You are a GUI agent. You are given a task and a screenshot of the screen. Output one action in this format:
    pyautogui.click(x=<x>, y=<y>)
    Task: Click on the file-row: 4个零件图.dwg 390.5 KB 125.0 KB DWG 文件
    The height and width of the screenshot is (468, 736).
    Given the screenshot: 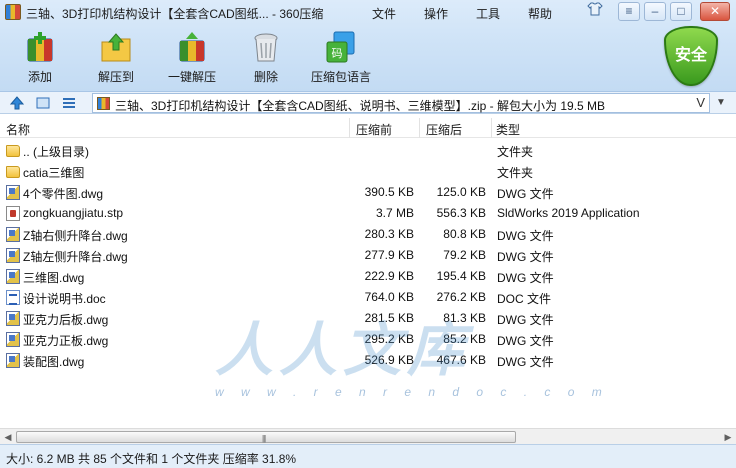 What is the action you would take?
    pyautogui.click(x=368, y=192)
    